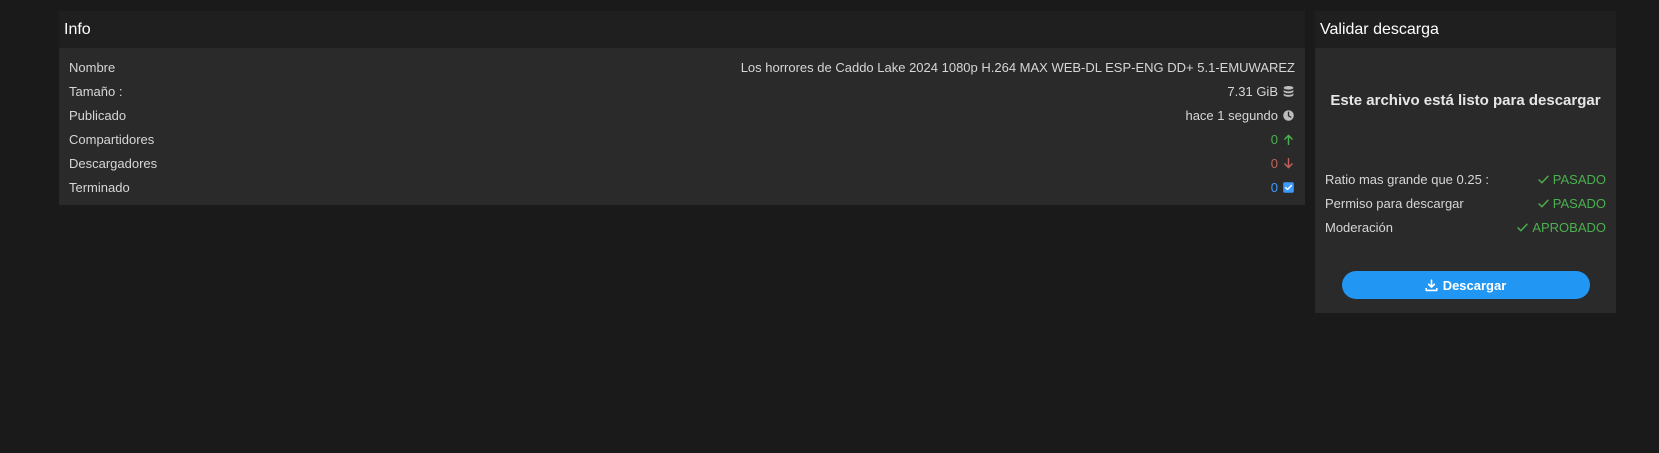 Image resolution: width=1659 pixels, height=453 pixels. What do you see at coordinates (1569, 227) in the screenshot?
I see `check-status-text: APROBADO` at bounding box center [1569, 227].